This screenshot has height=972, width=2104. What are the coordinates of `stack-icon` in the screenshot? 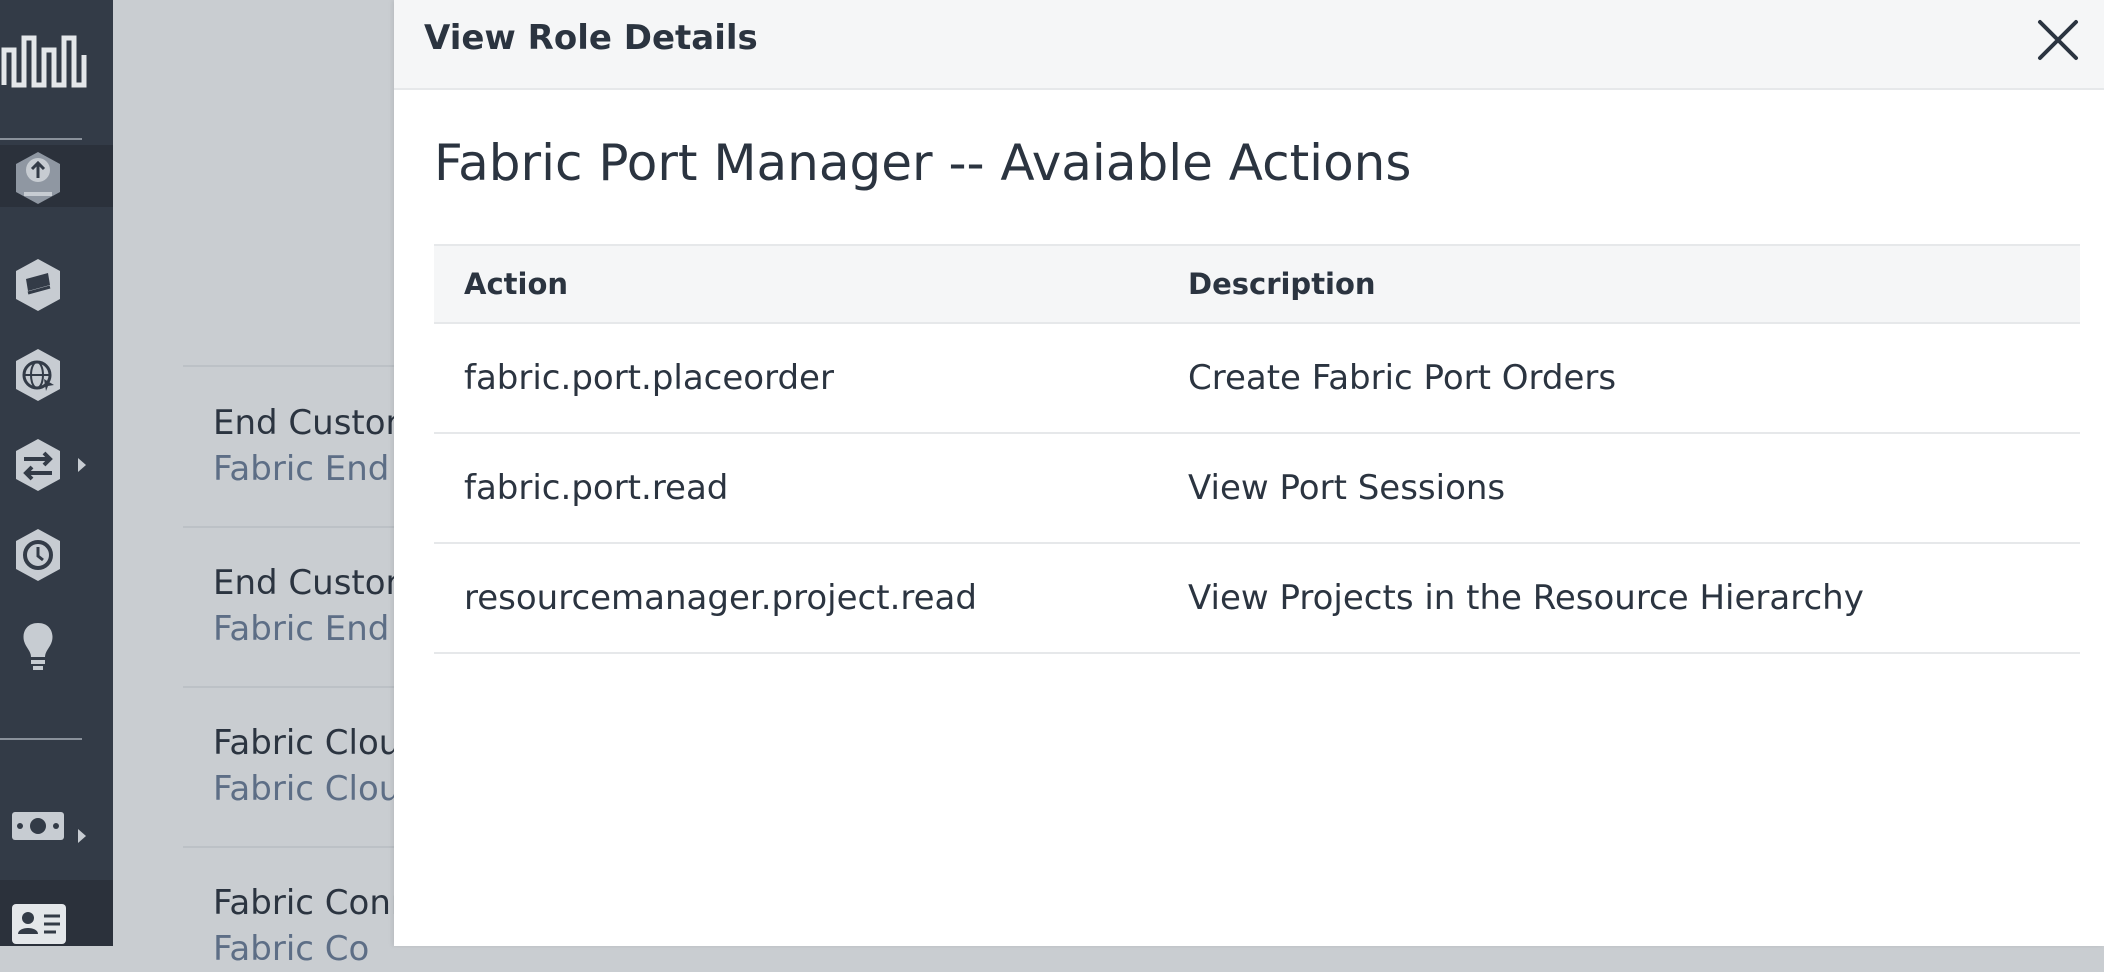 It's located at (38, 285).